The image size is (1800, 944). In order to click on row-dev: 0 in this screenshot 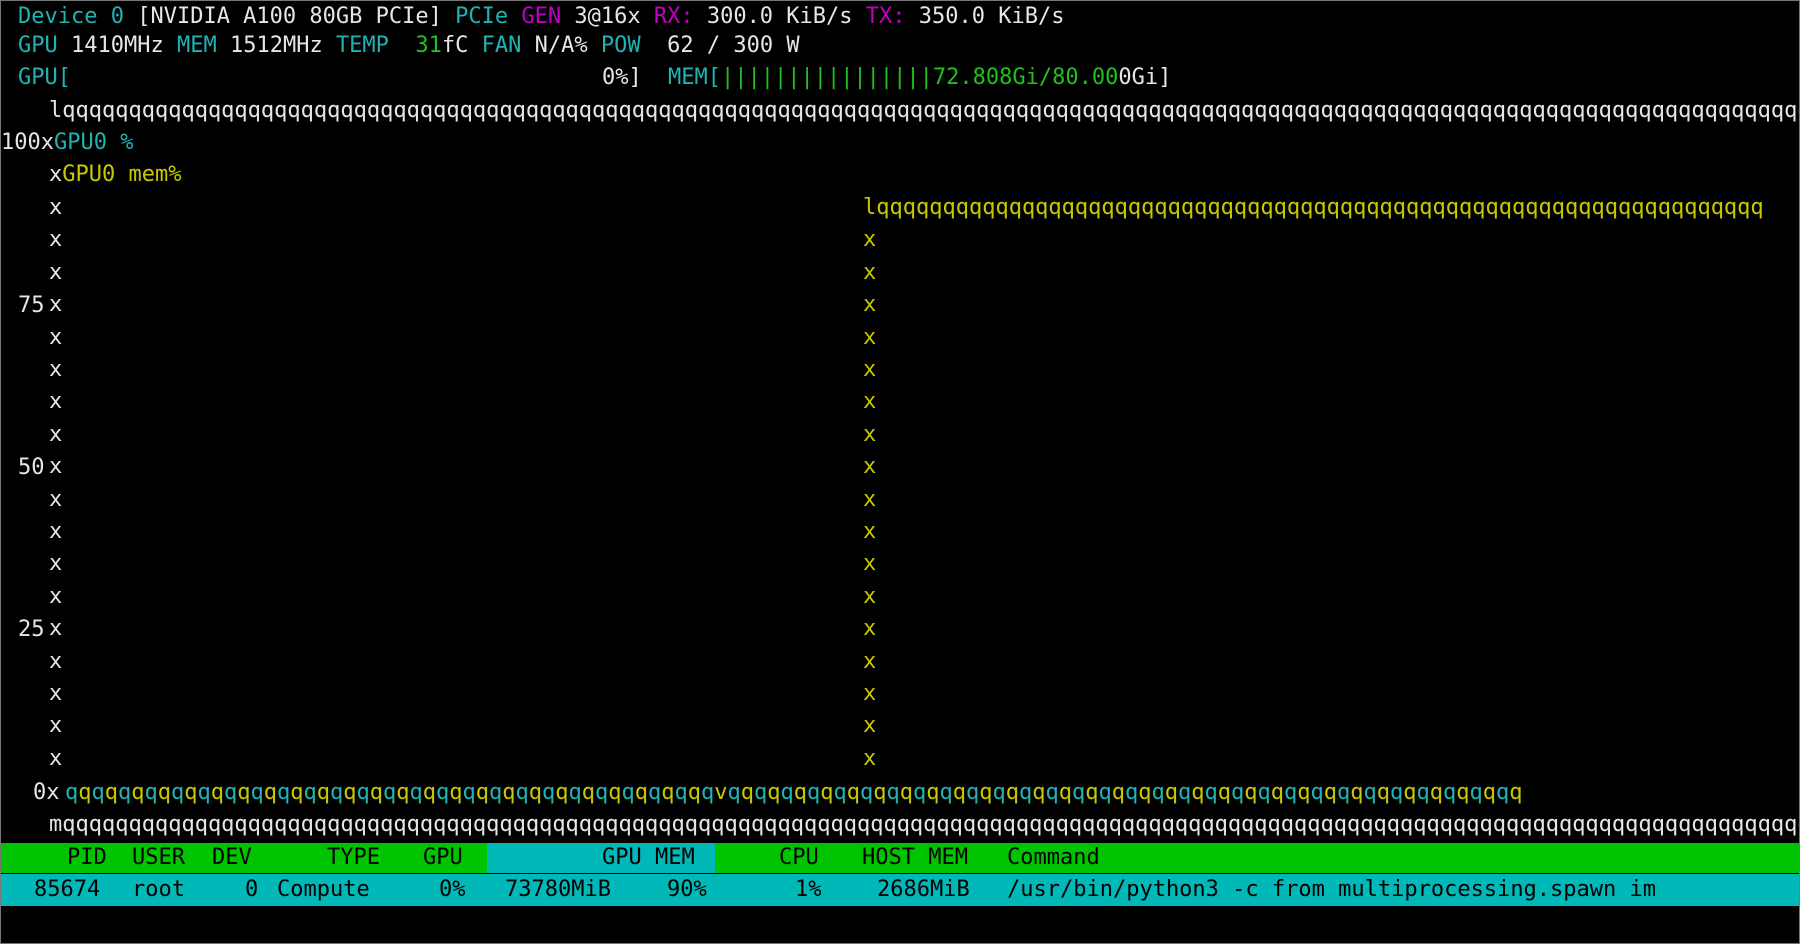, I will do `click(252, 889)`.